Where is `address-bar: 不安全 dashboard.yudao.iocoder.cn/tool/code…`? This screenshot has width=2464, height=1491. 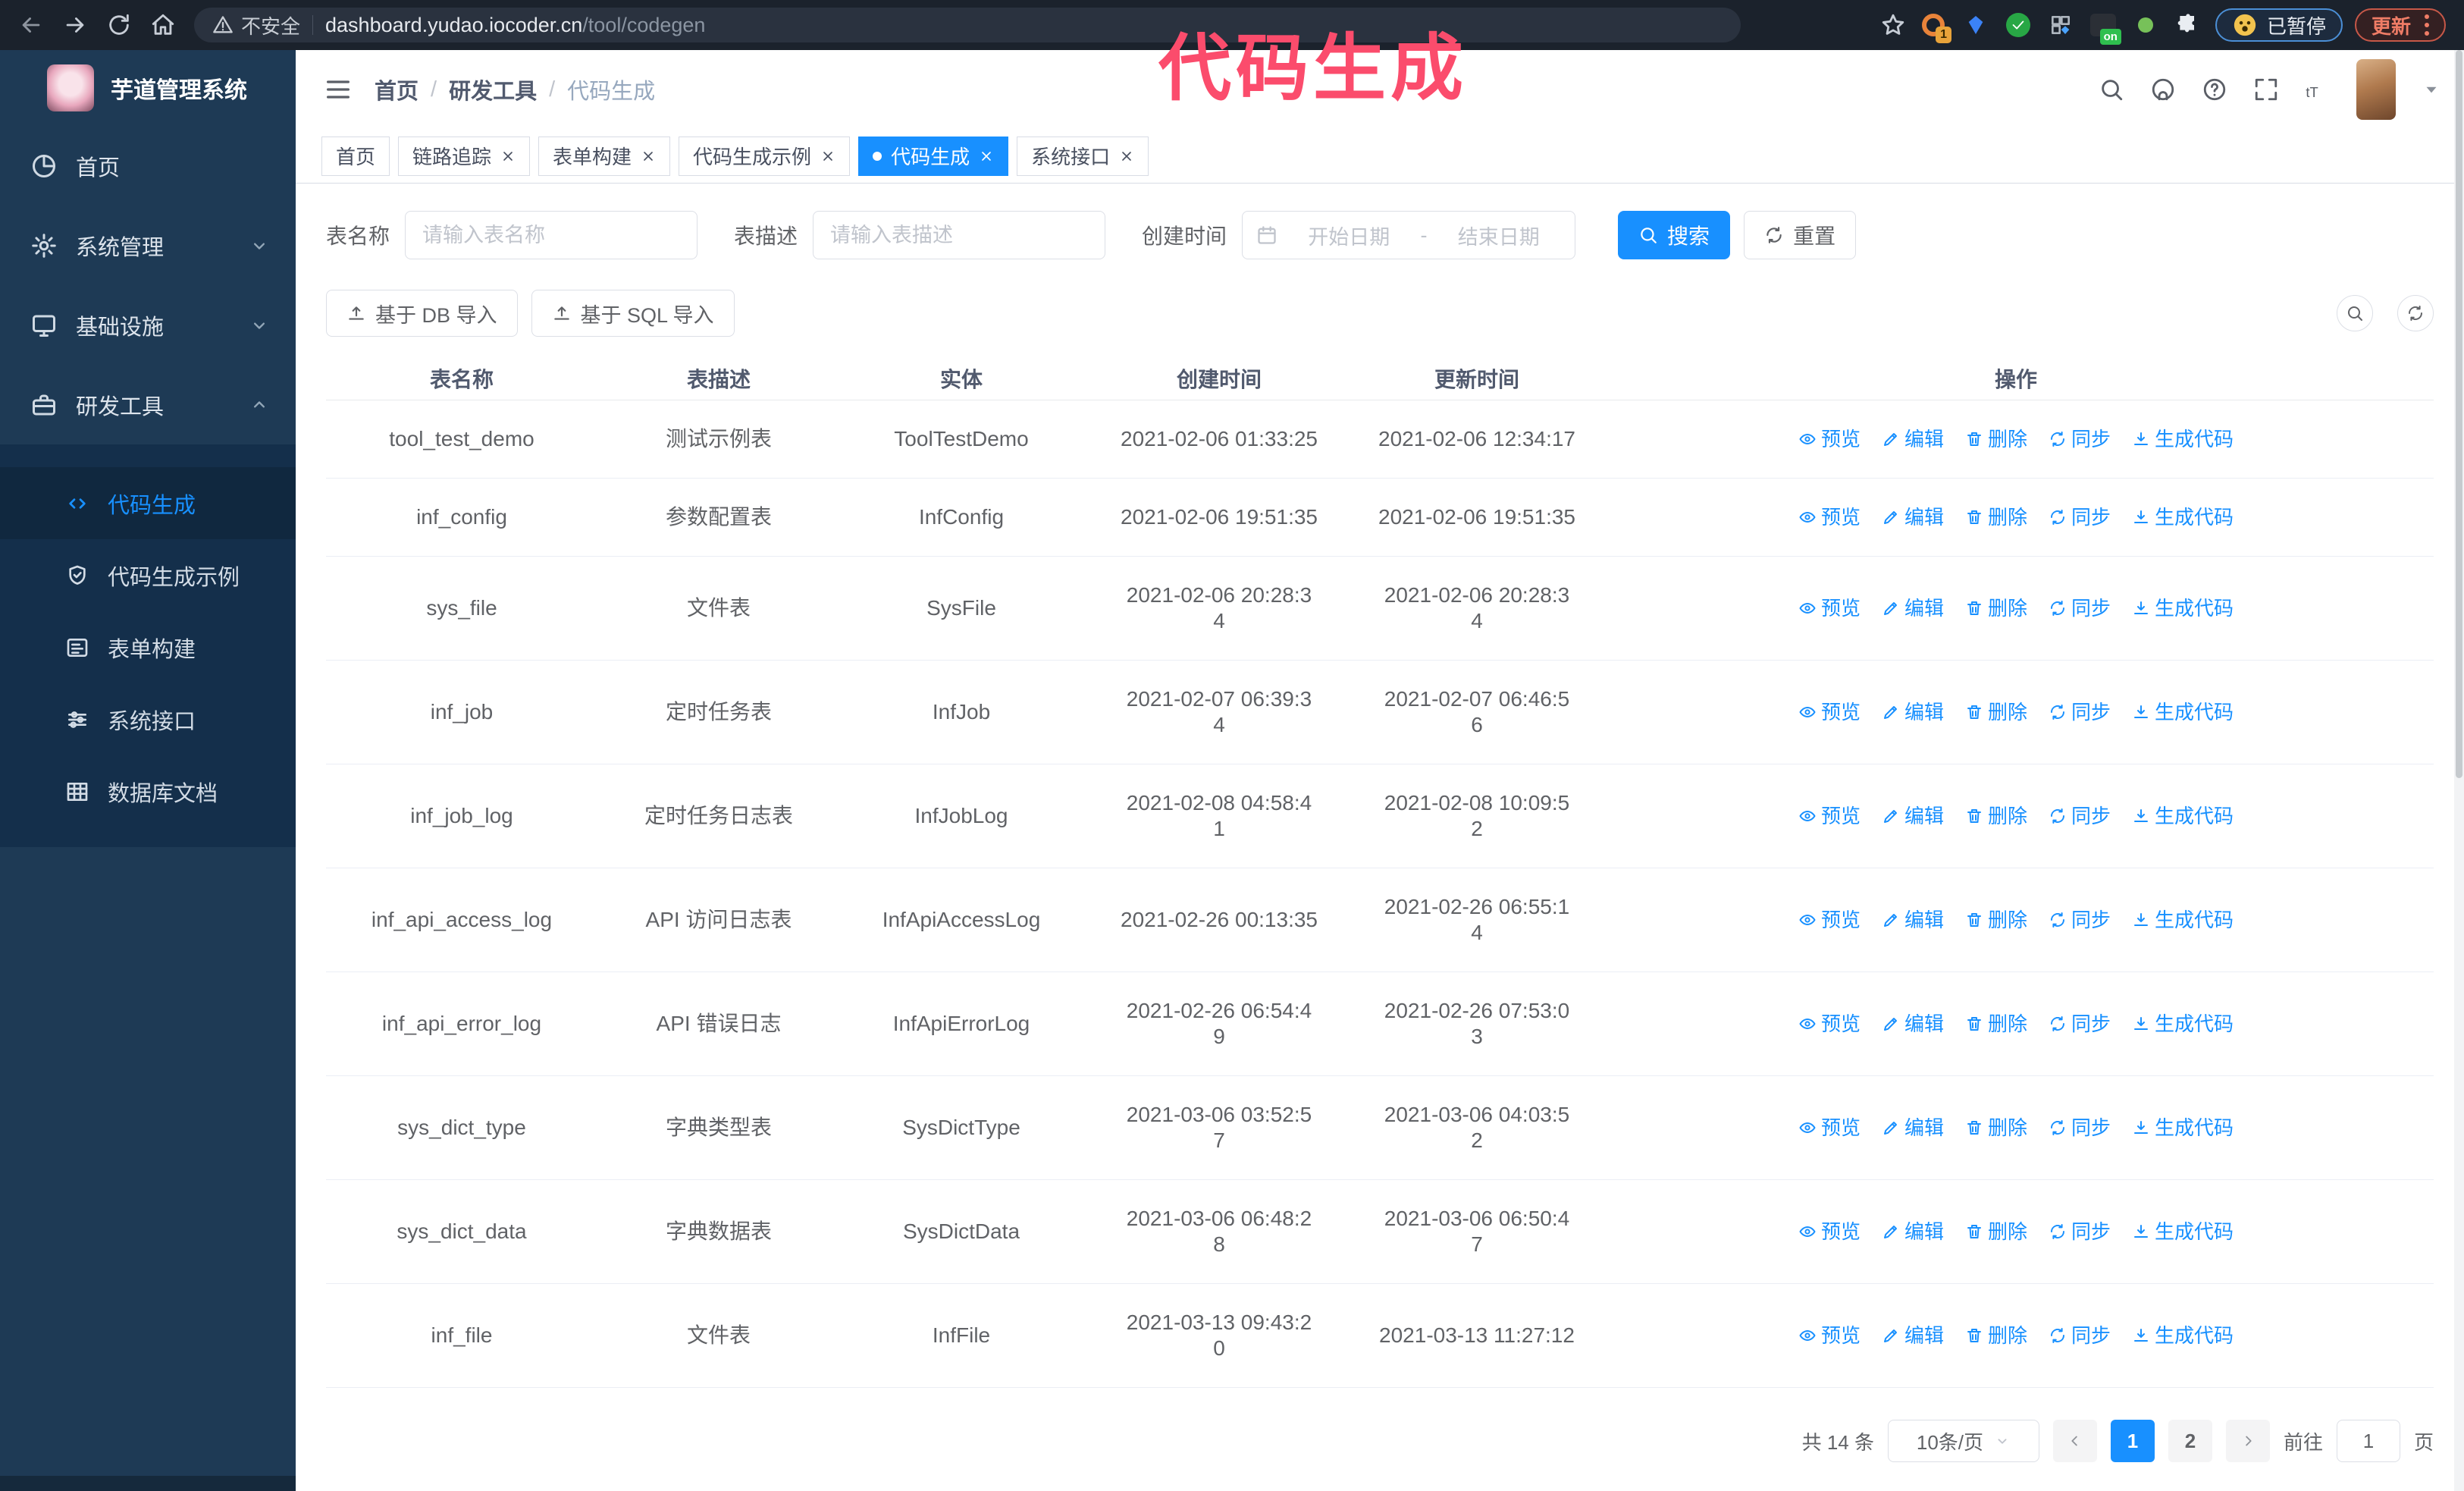 address-bar: 不安全 dashboard.yudao.iocoder.cn/tool/code… is located at coordinates (967, 25).